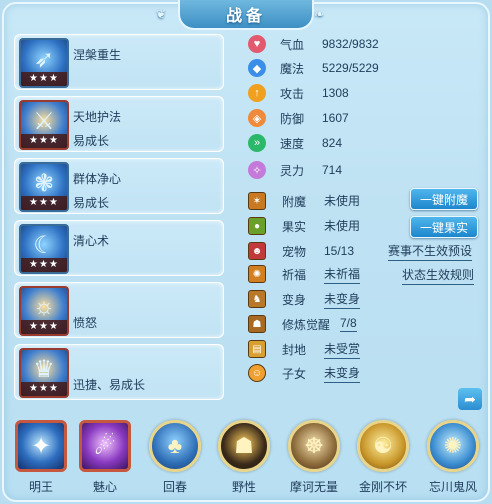  I want to click on bow-icon: ➶ ★★★, so click(44, 63).